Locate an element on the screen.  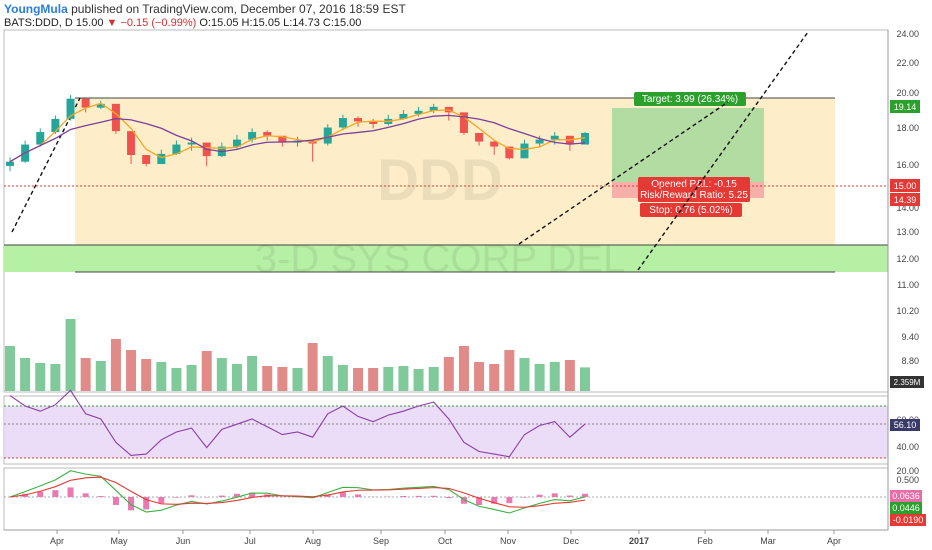
time-tick: Mar is located at coordinates (768, 541).